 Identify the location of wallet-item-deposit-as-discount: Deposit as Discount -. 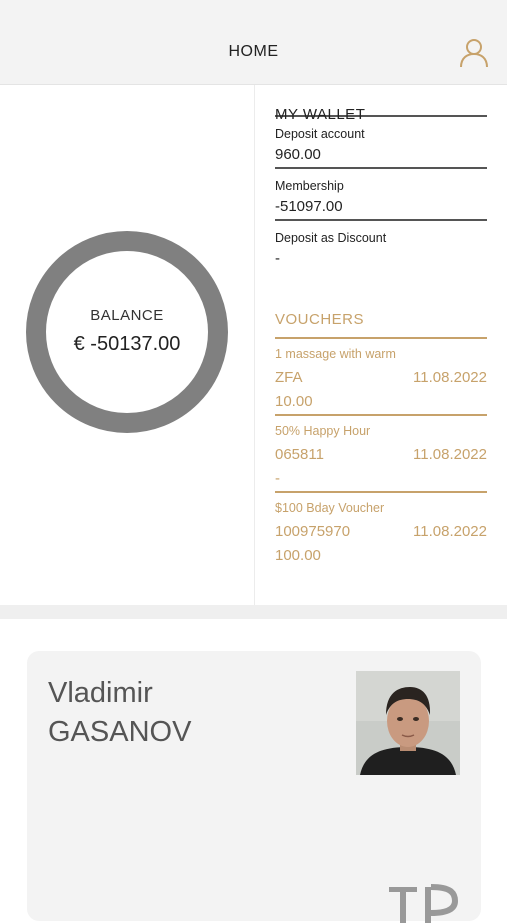
(381, 247).